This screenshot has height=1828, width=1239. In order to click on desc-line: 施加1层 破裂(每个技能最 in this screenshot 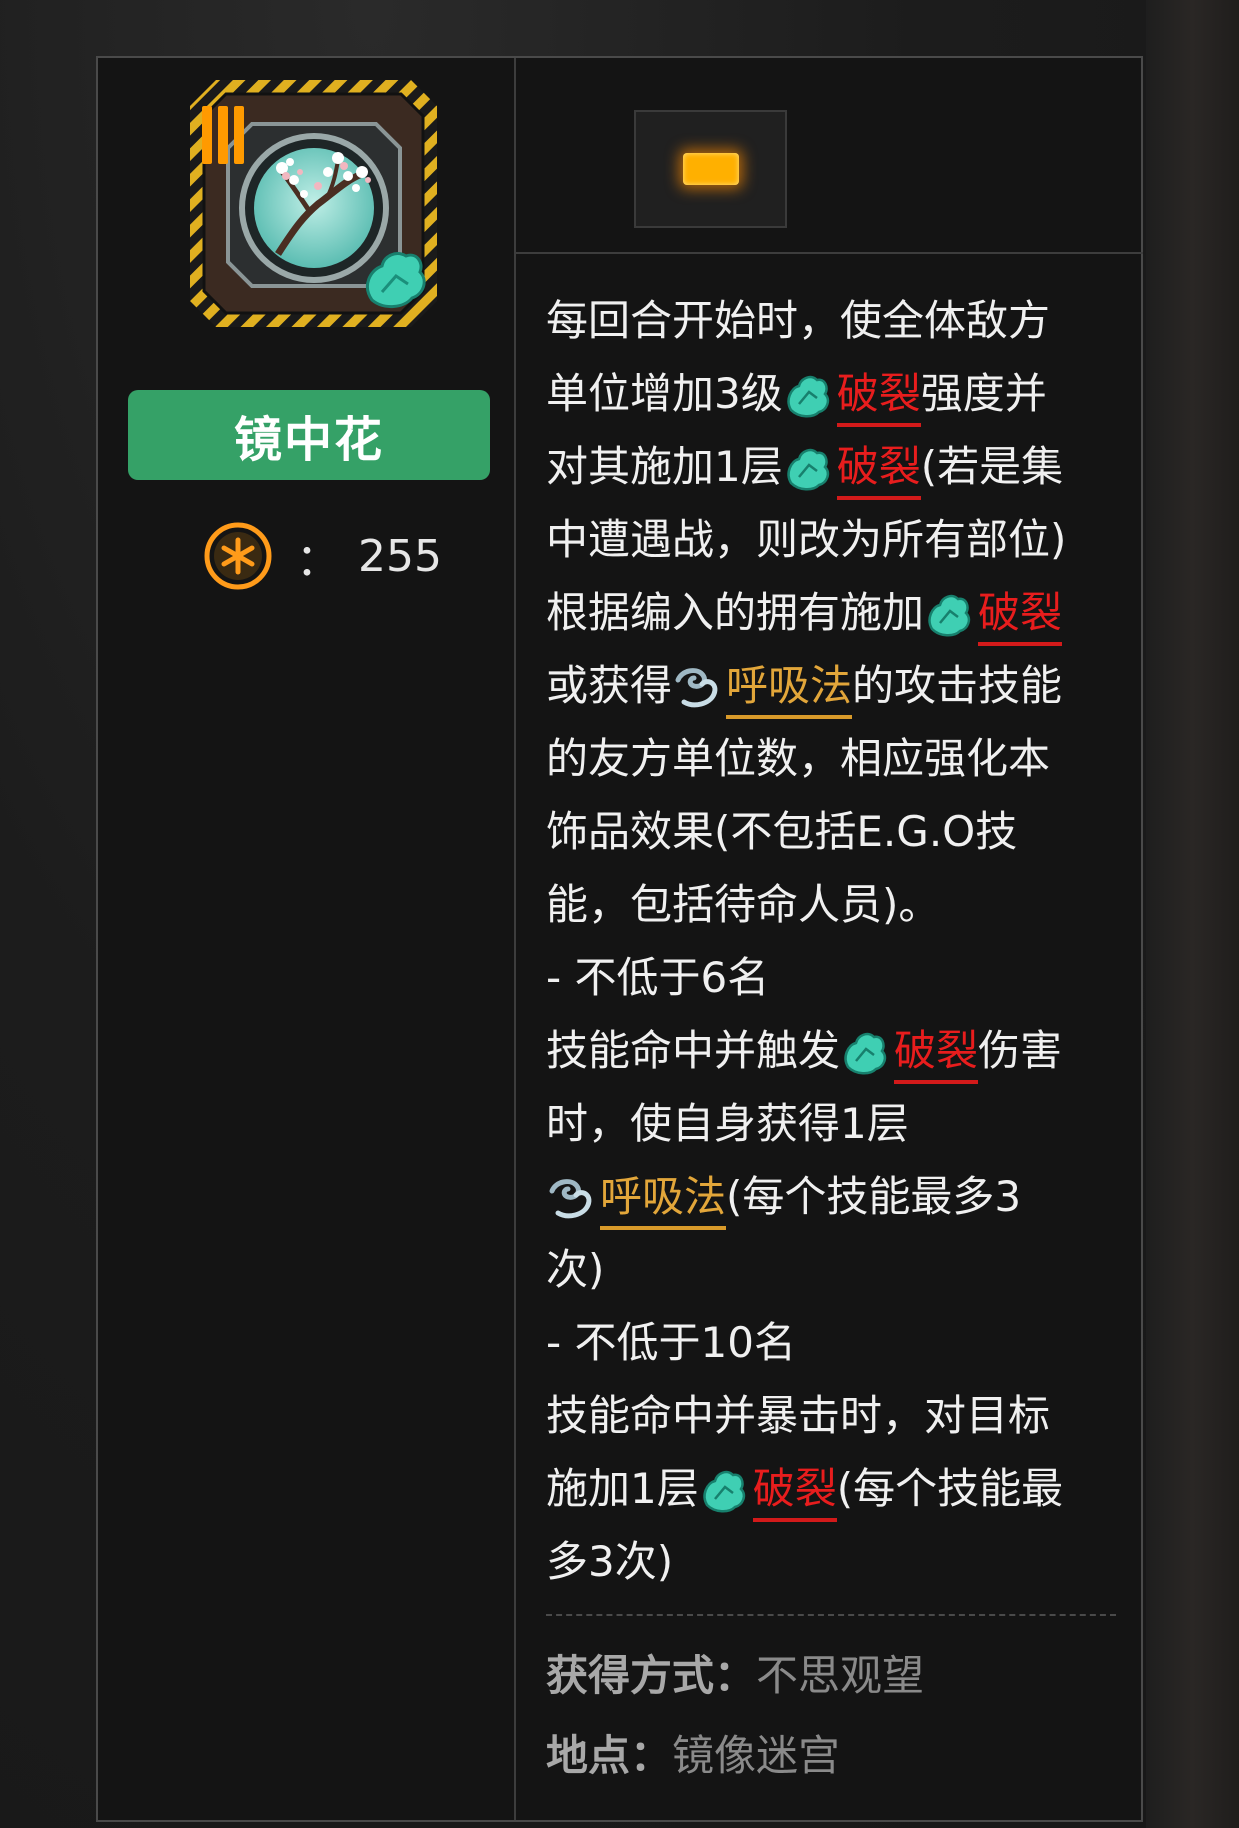, I will do `click(841, 1488)`.